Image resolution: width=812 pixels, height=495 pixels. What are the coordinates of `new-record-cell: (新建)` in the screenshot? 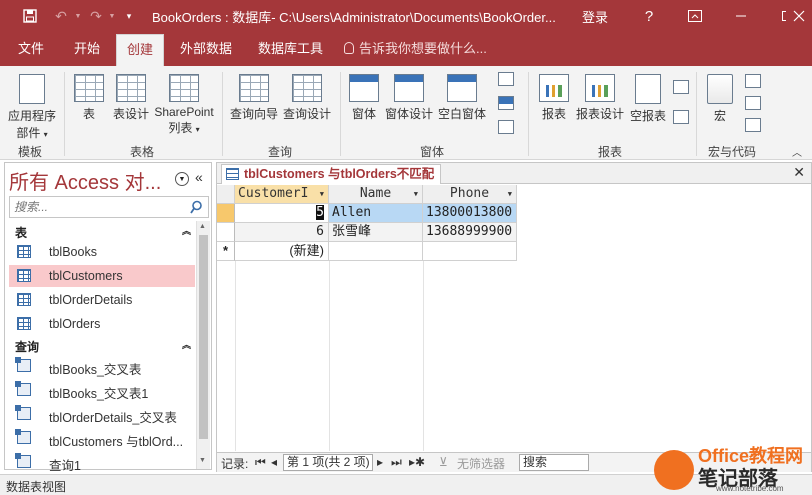 It's located at (282, 251).